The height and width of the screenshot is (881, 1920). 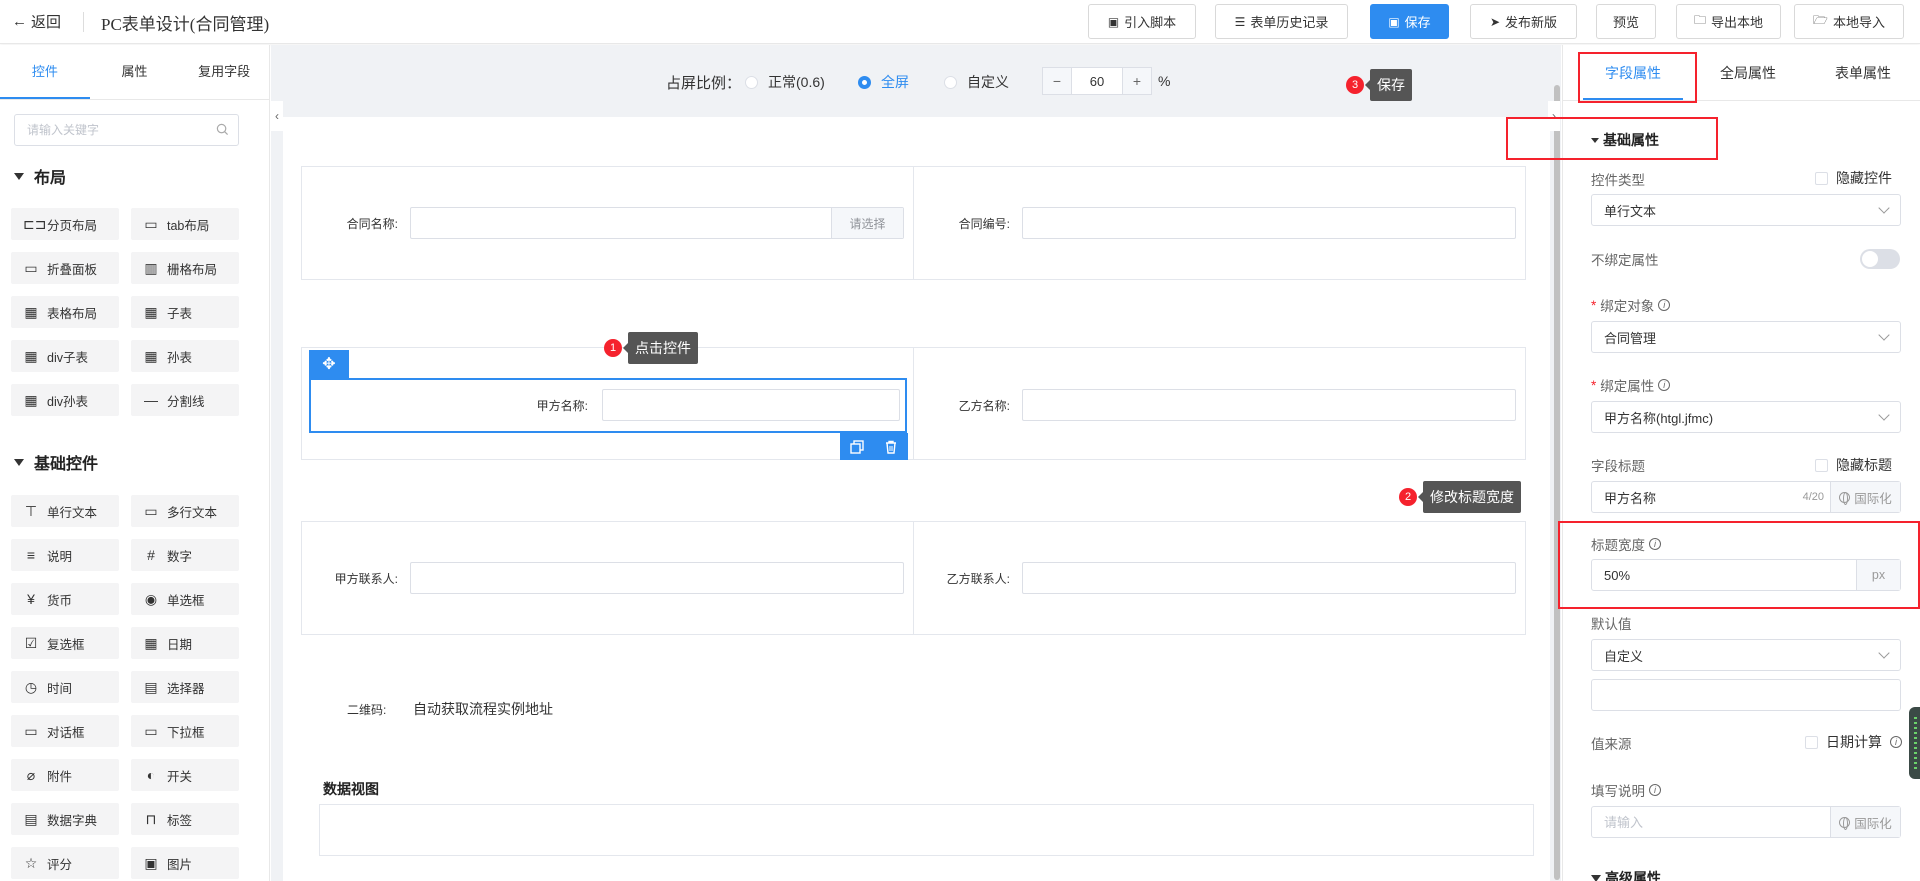 What do you see at coordinates (1630, 211) in the screenshot?
I see `control-type-value: 单行文本` at bounding box center [1630, 211].